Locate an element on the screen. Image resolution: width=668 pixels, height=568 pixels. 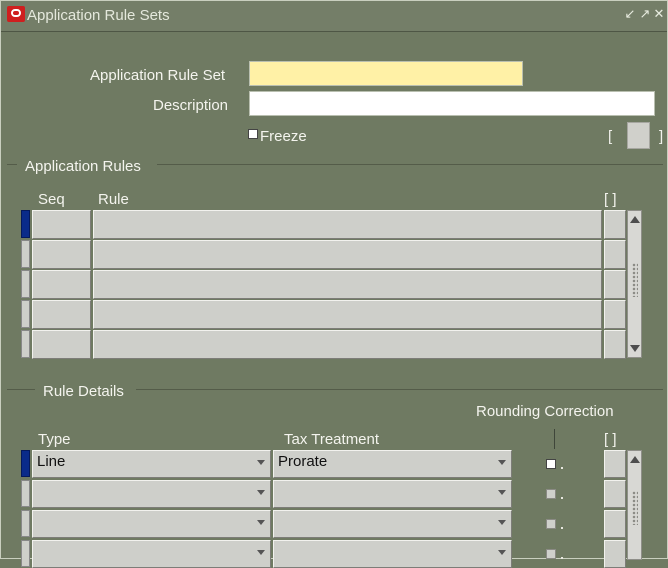
minimize-icon: ↙ is located at coordinates (630, 14).